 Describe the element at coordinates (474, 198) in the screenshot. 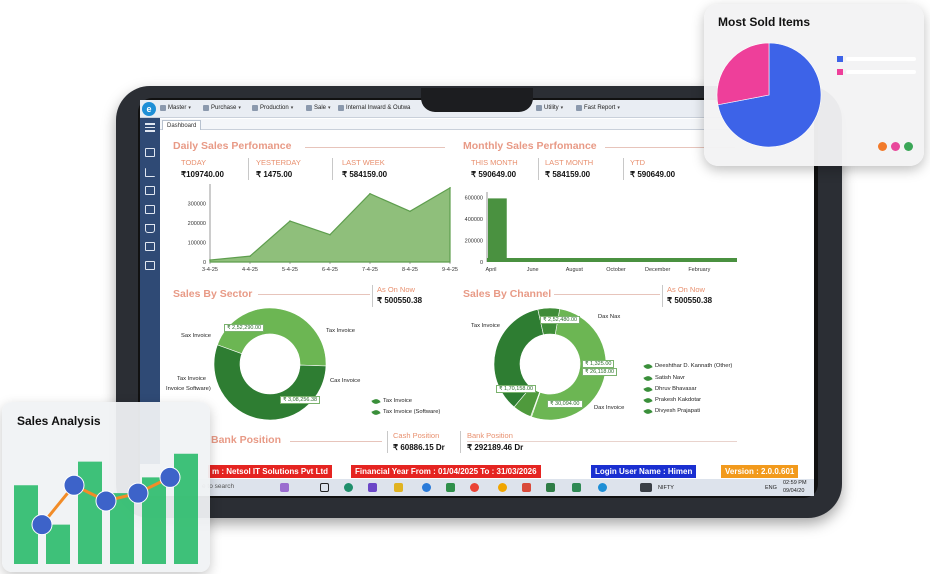

I see `y-tick-label: 600000` at that location.